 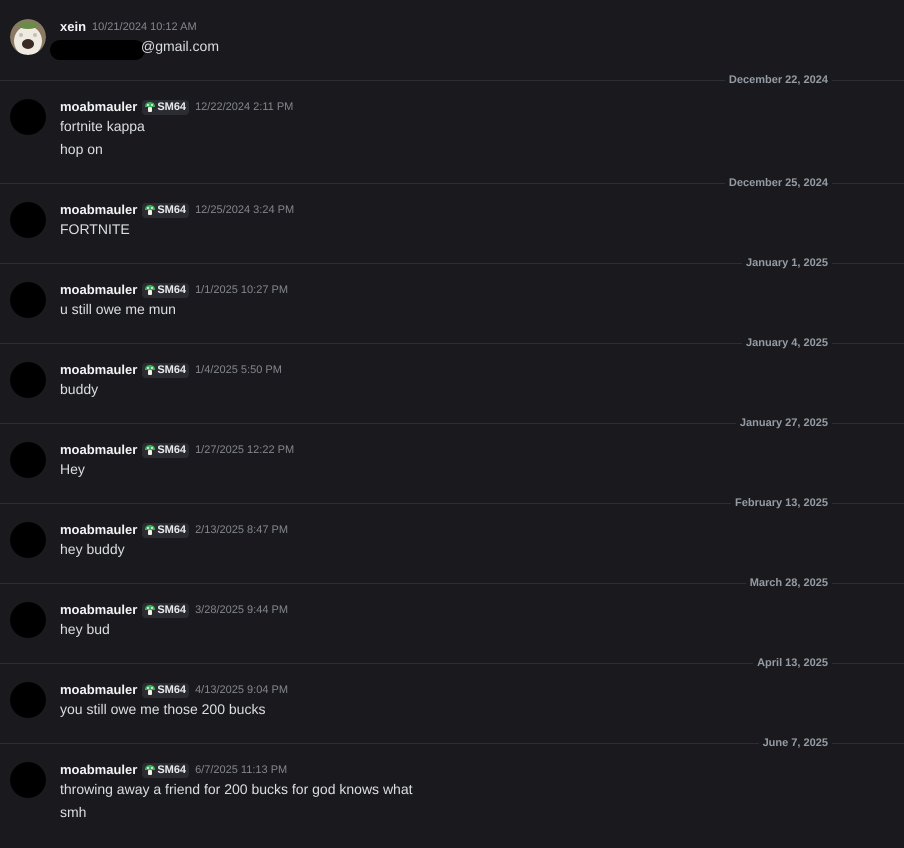 I want to click on message-text: smh, so click(x=73, y=812).